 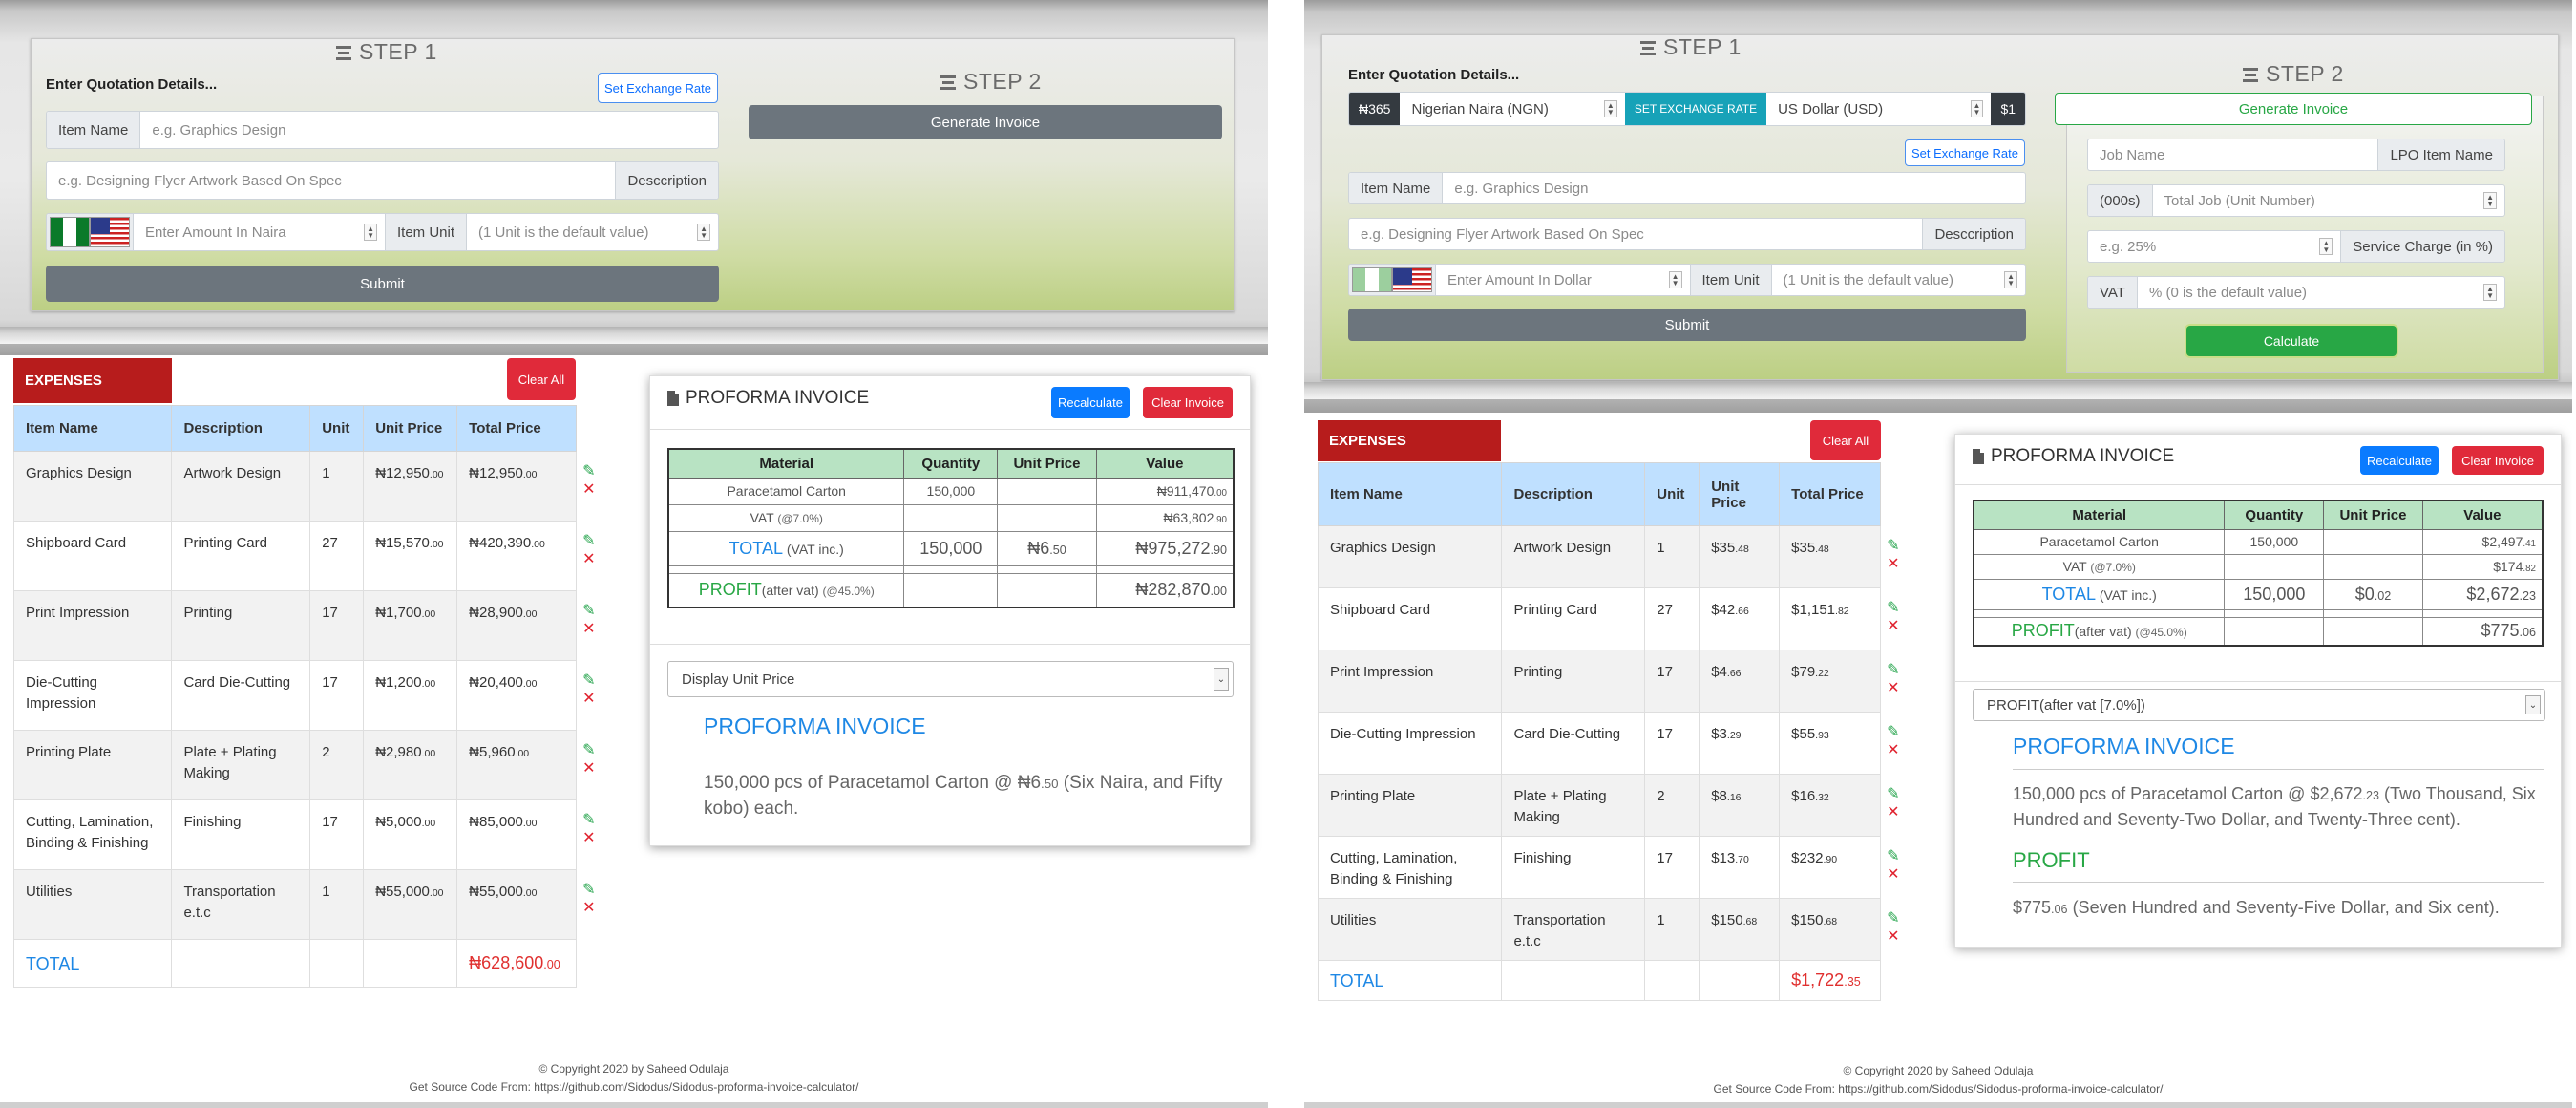 What do you see at coordinates (2258, 631) in the screenshot?
I see `profit-row: PROFIT(after vat) (@45.0%) $775.06` at bounding box center [2258, 631].